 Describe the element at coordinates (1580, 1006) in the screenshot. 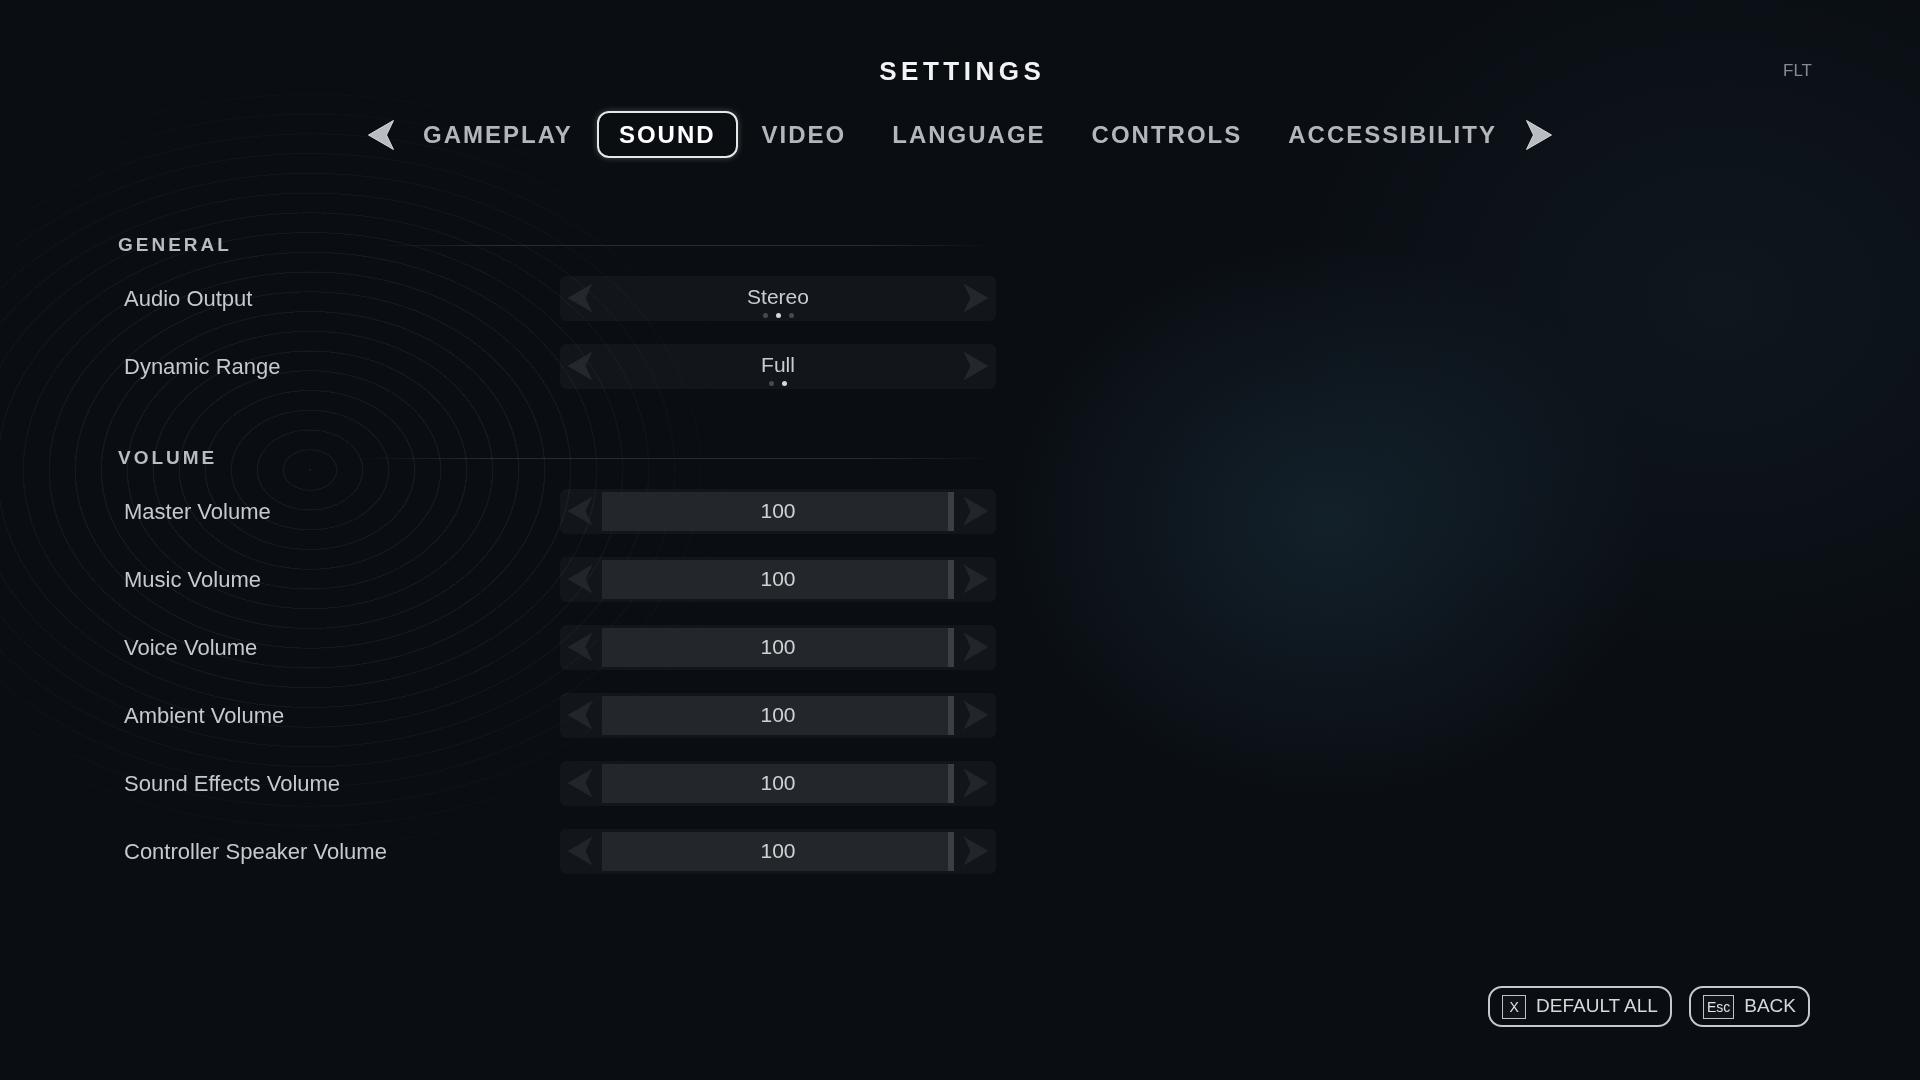

I see `footer-button: X DEFAULT ALL` at that location.